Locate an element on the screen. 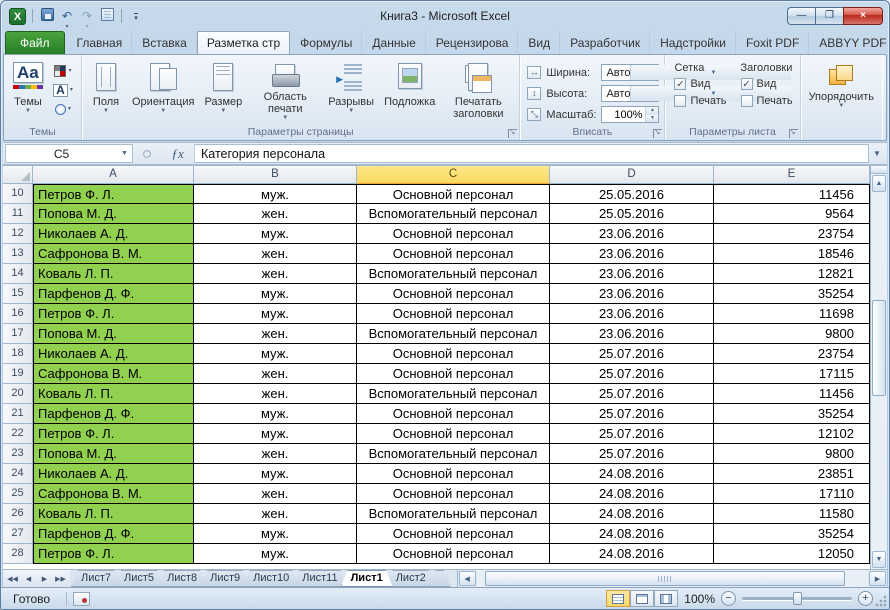 This screenshot has width=890, height=610. row-header: 12 is located at coordinates (18, 234).